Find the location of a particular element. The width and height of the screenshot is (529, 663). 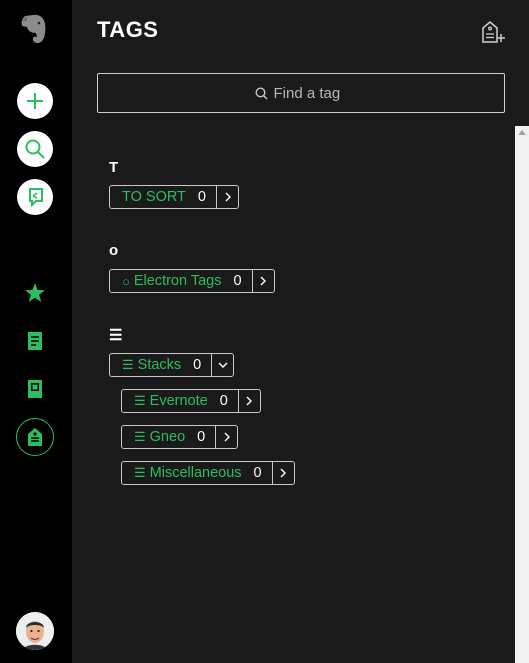

group-header-t: T is located at coordinates (114, 167).